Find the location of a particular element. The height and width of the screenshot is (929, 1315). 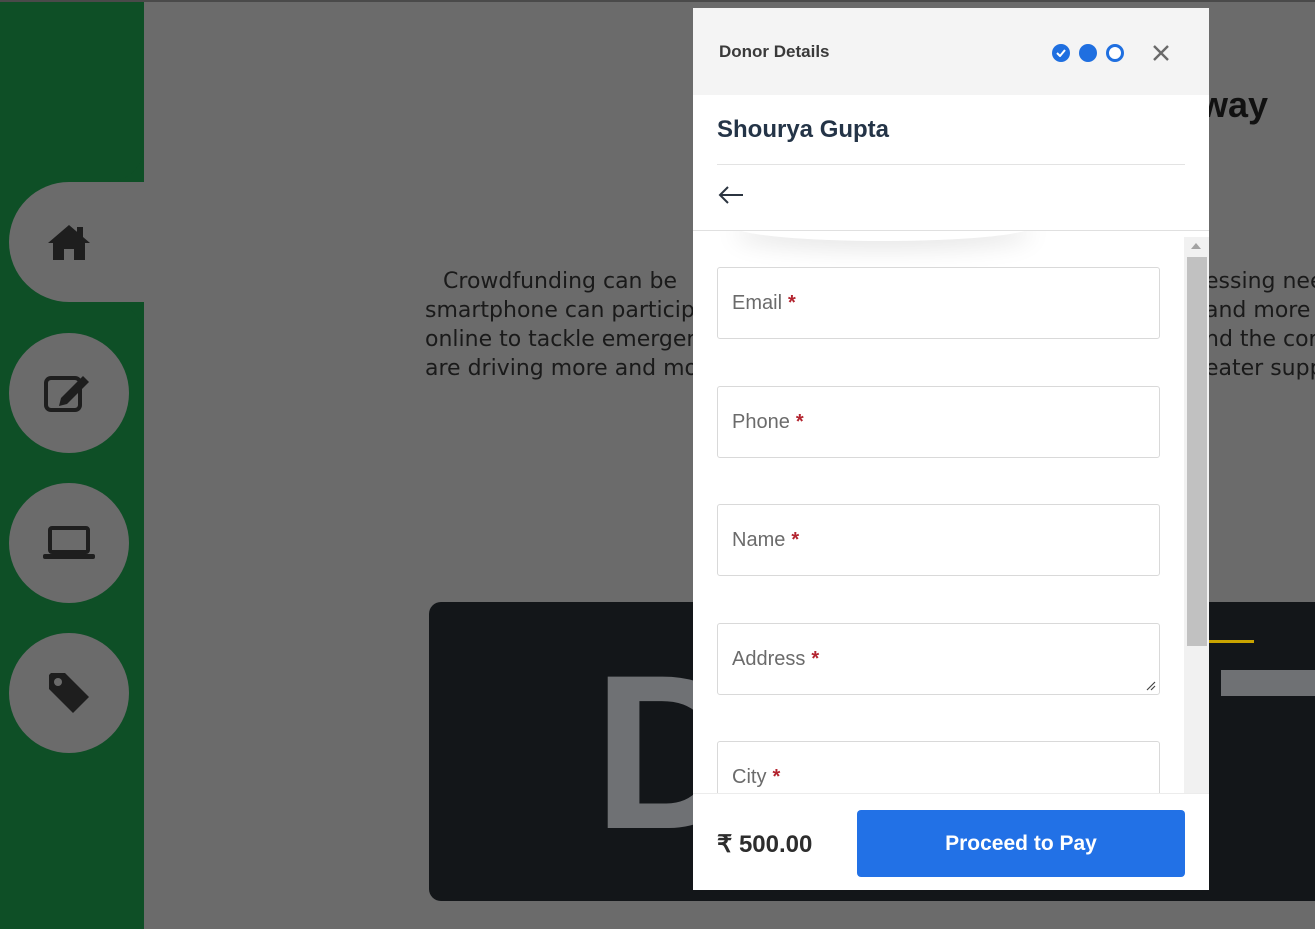

step-pending-icon is located at coordinates (1115, 53).